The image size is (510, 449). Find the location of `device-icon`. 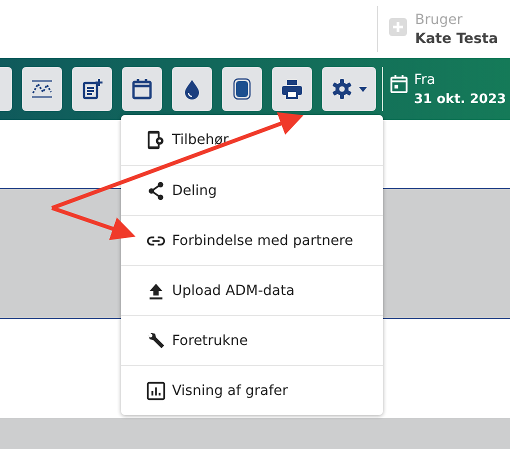

device-icon is located at coordinates (242, 89).